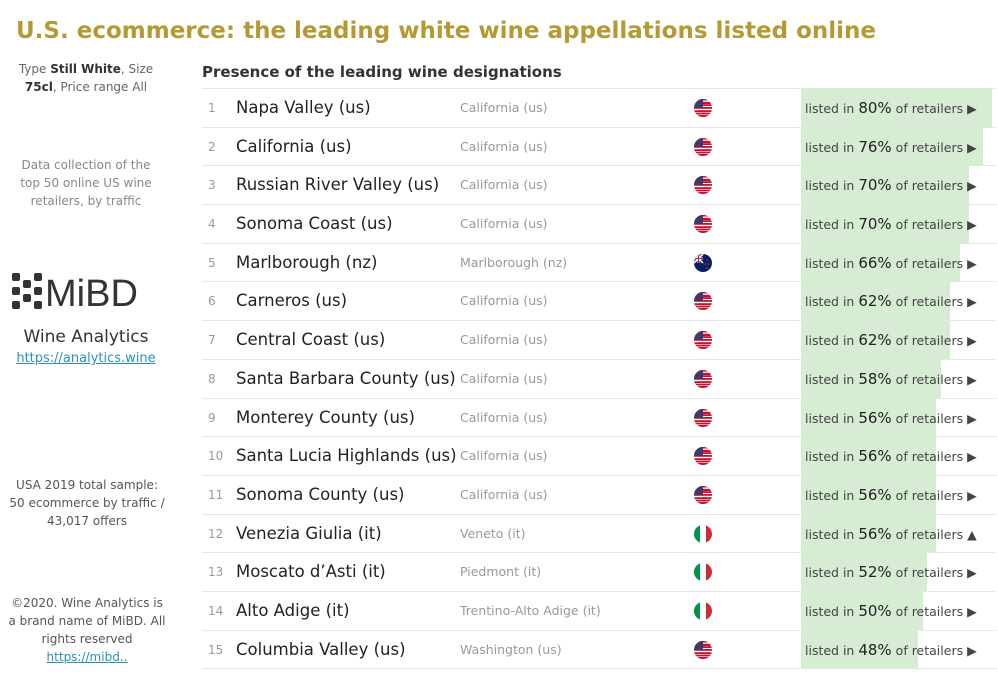 The width and height of the screenshot is (998, 681). What do you see at coordinates (212, 340) in the screenshot?
I see `rank-label: 7` at bounding box center [212, 340].